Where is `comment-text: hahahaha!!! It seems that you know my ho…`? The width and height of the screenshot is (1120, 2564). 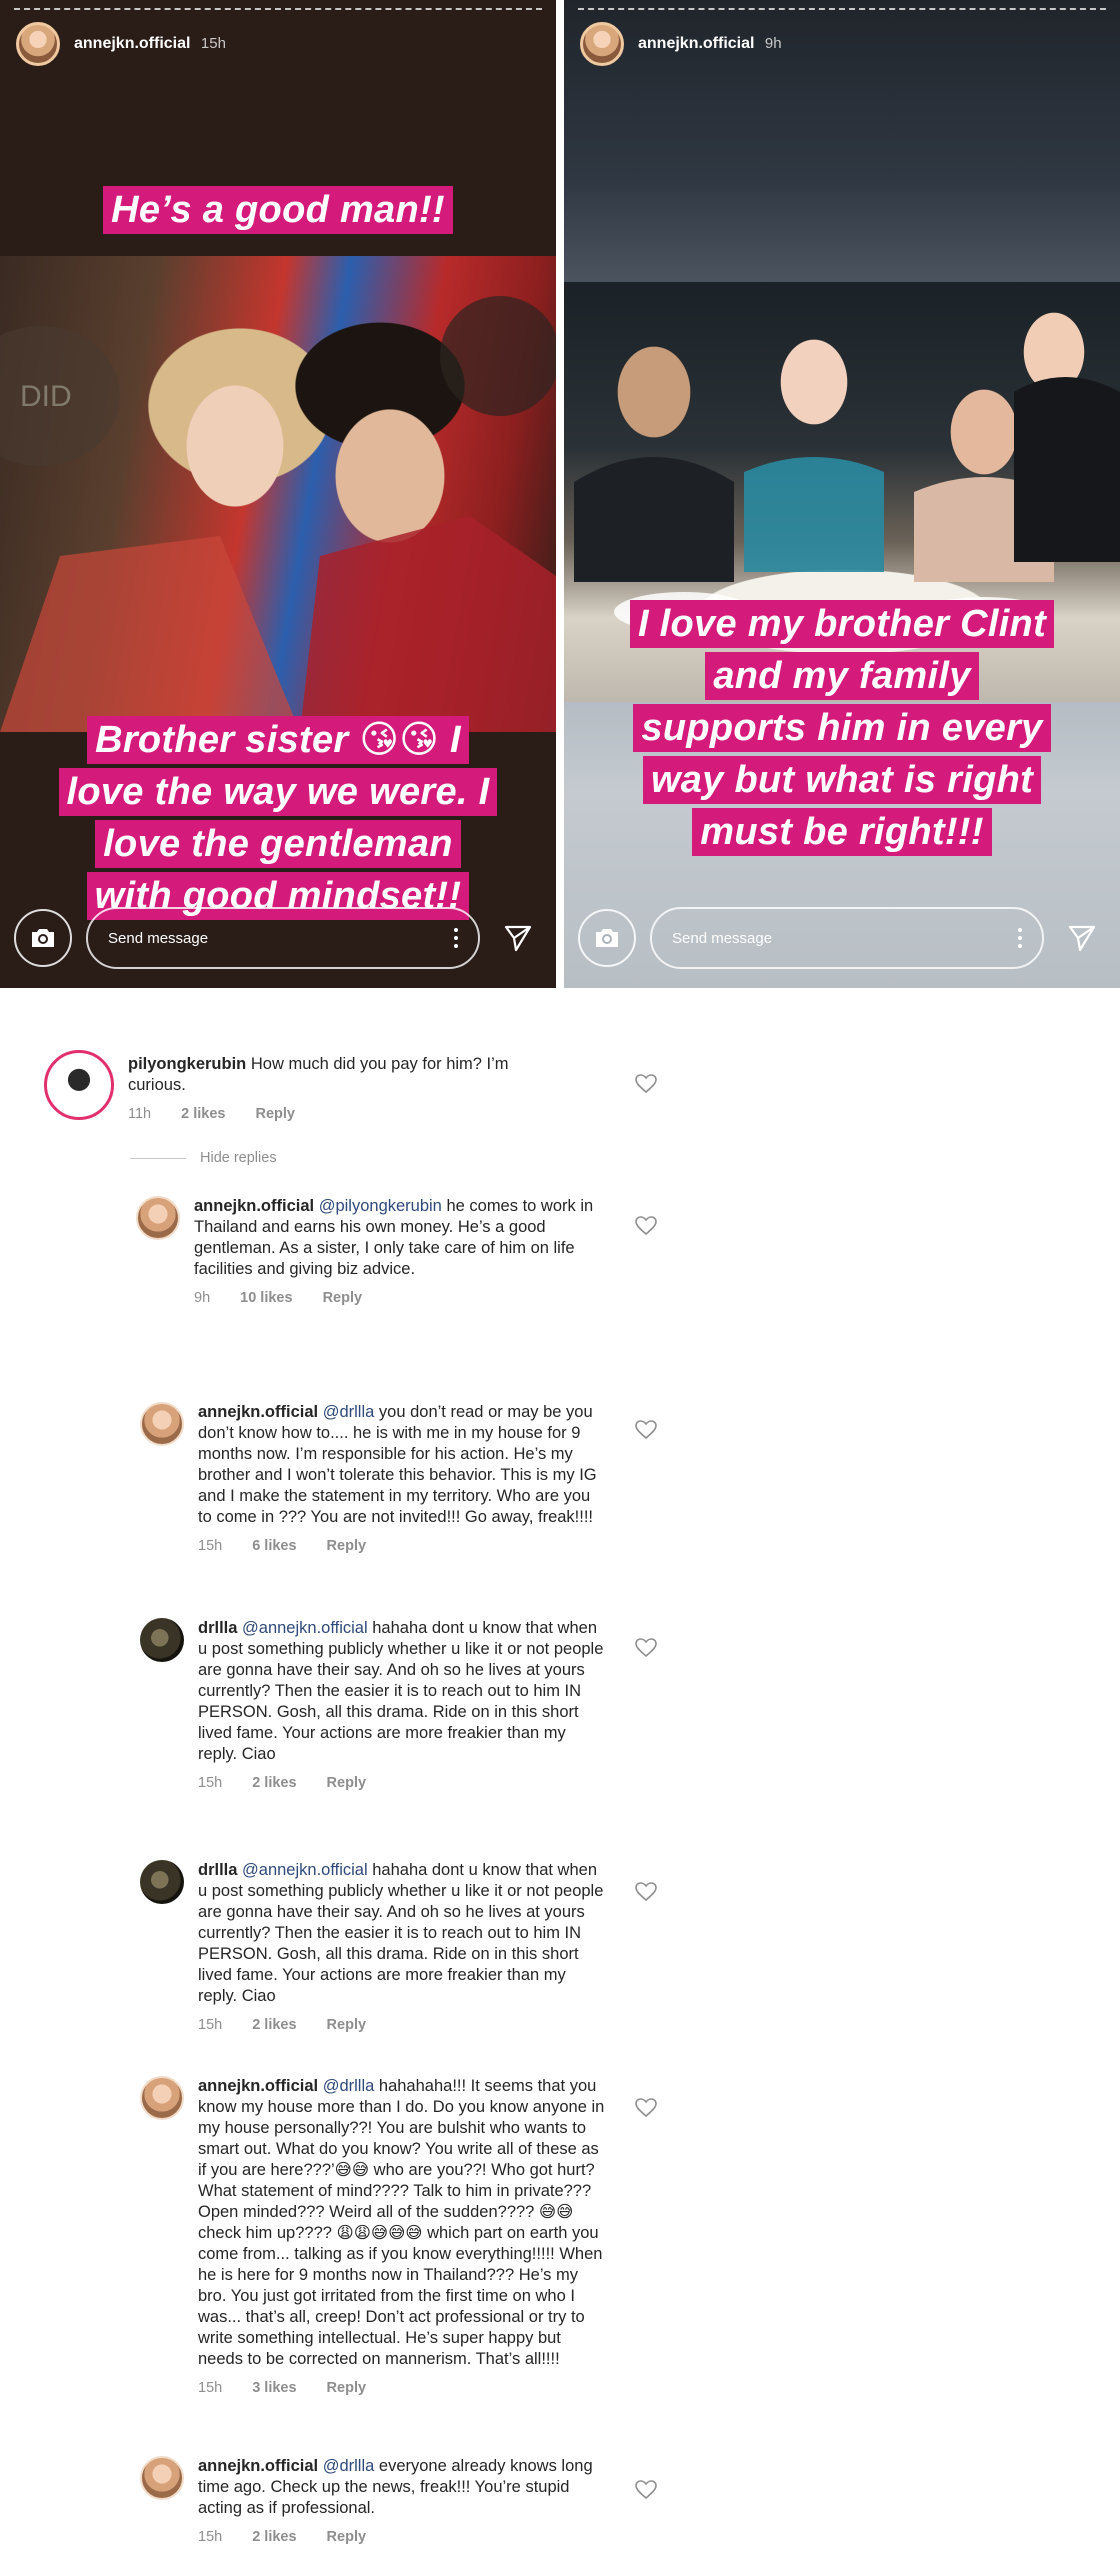 comment-text: hahahaha!!! It seems that you know my ho… is located at coordinates (401, 2222).